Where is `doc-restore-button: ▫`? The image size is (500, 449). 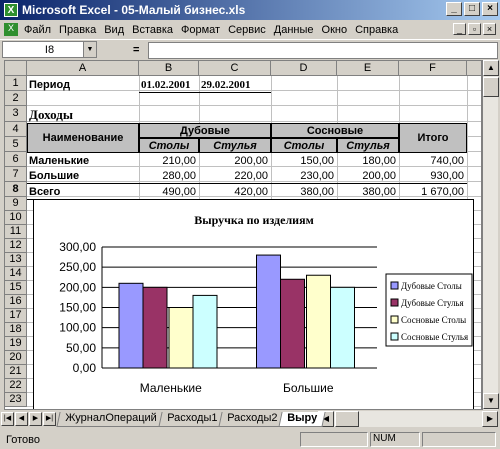
doc-restore-button: ▫ is located at coordinates (474, 29).